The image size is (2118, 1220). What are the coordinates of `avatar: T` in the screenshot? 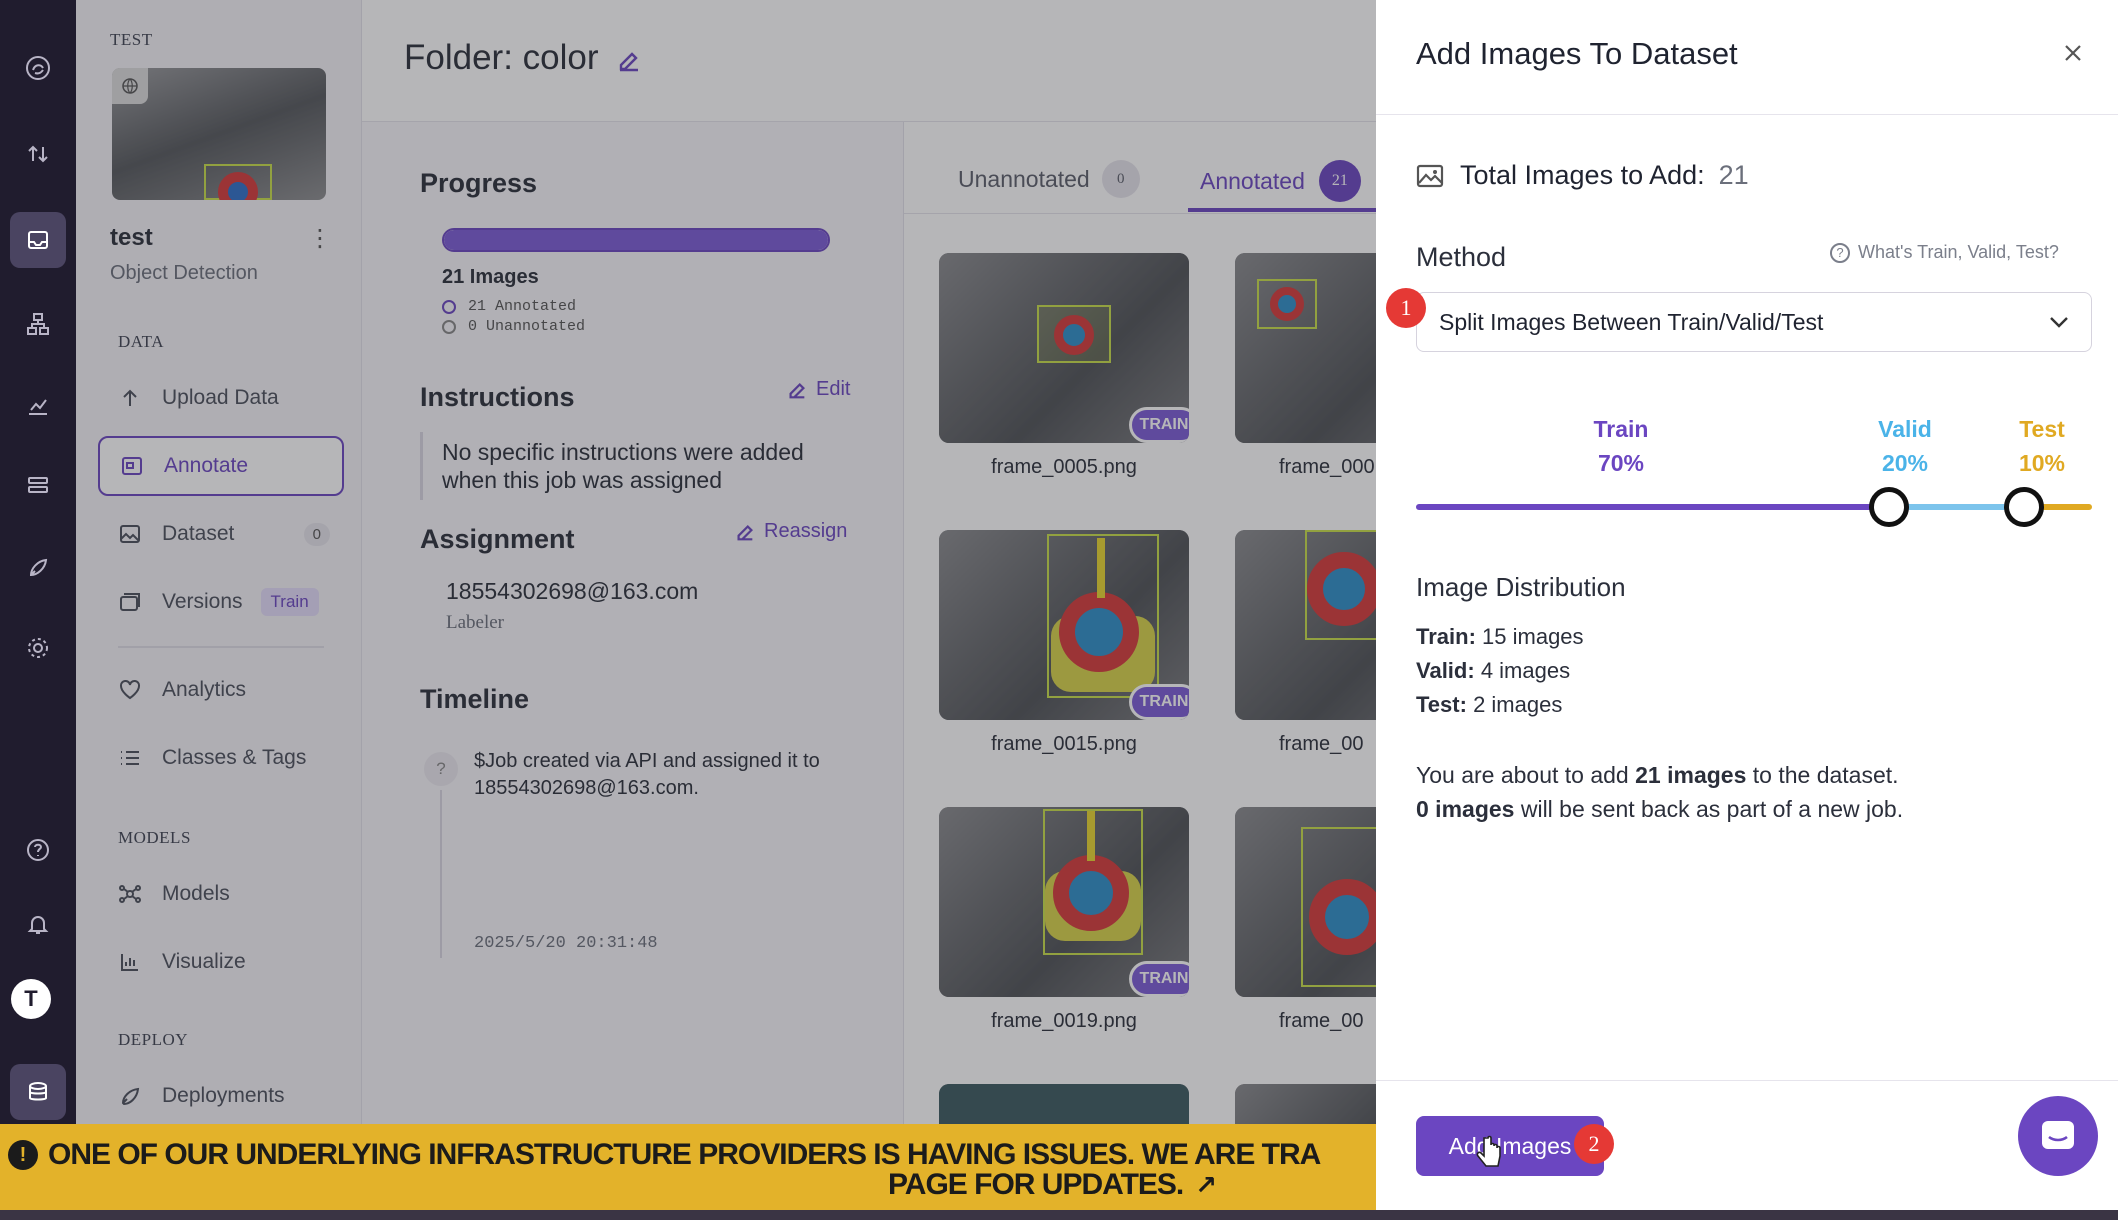 It's located at (31, 999).